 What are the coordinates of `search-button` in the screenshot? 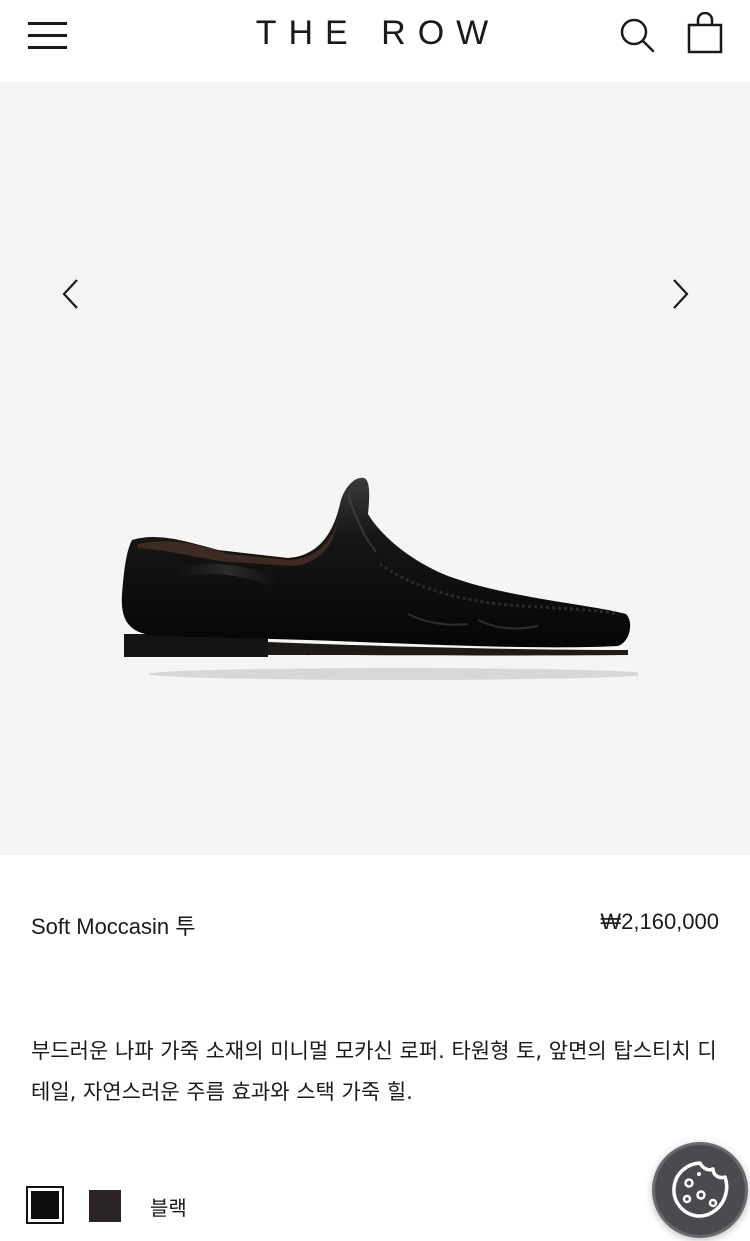 It's located at (638, 36).